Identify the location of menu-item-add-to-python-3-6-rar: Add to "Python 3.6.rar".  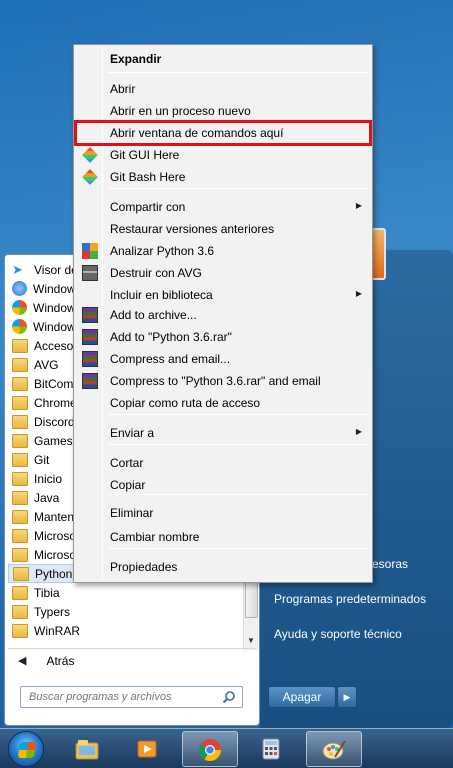
(223, 337).